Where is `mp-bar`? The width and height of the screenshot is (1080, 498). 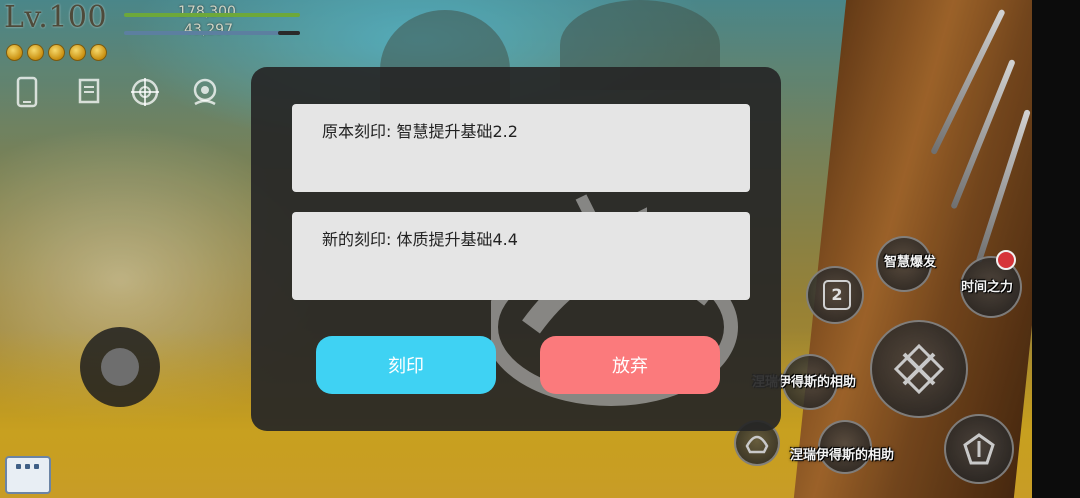 mp-bar is located at coordinates (212, 33).